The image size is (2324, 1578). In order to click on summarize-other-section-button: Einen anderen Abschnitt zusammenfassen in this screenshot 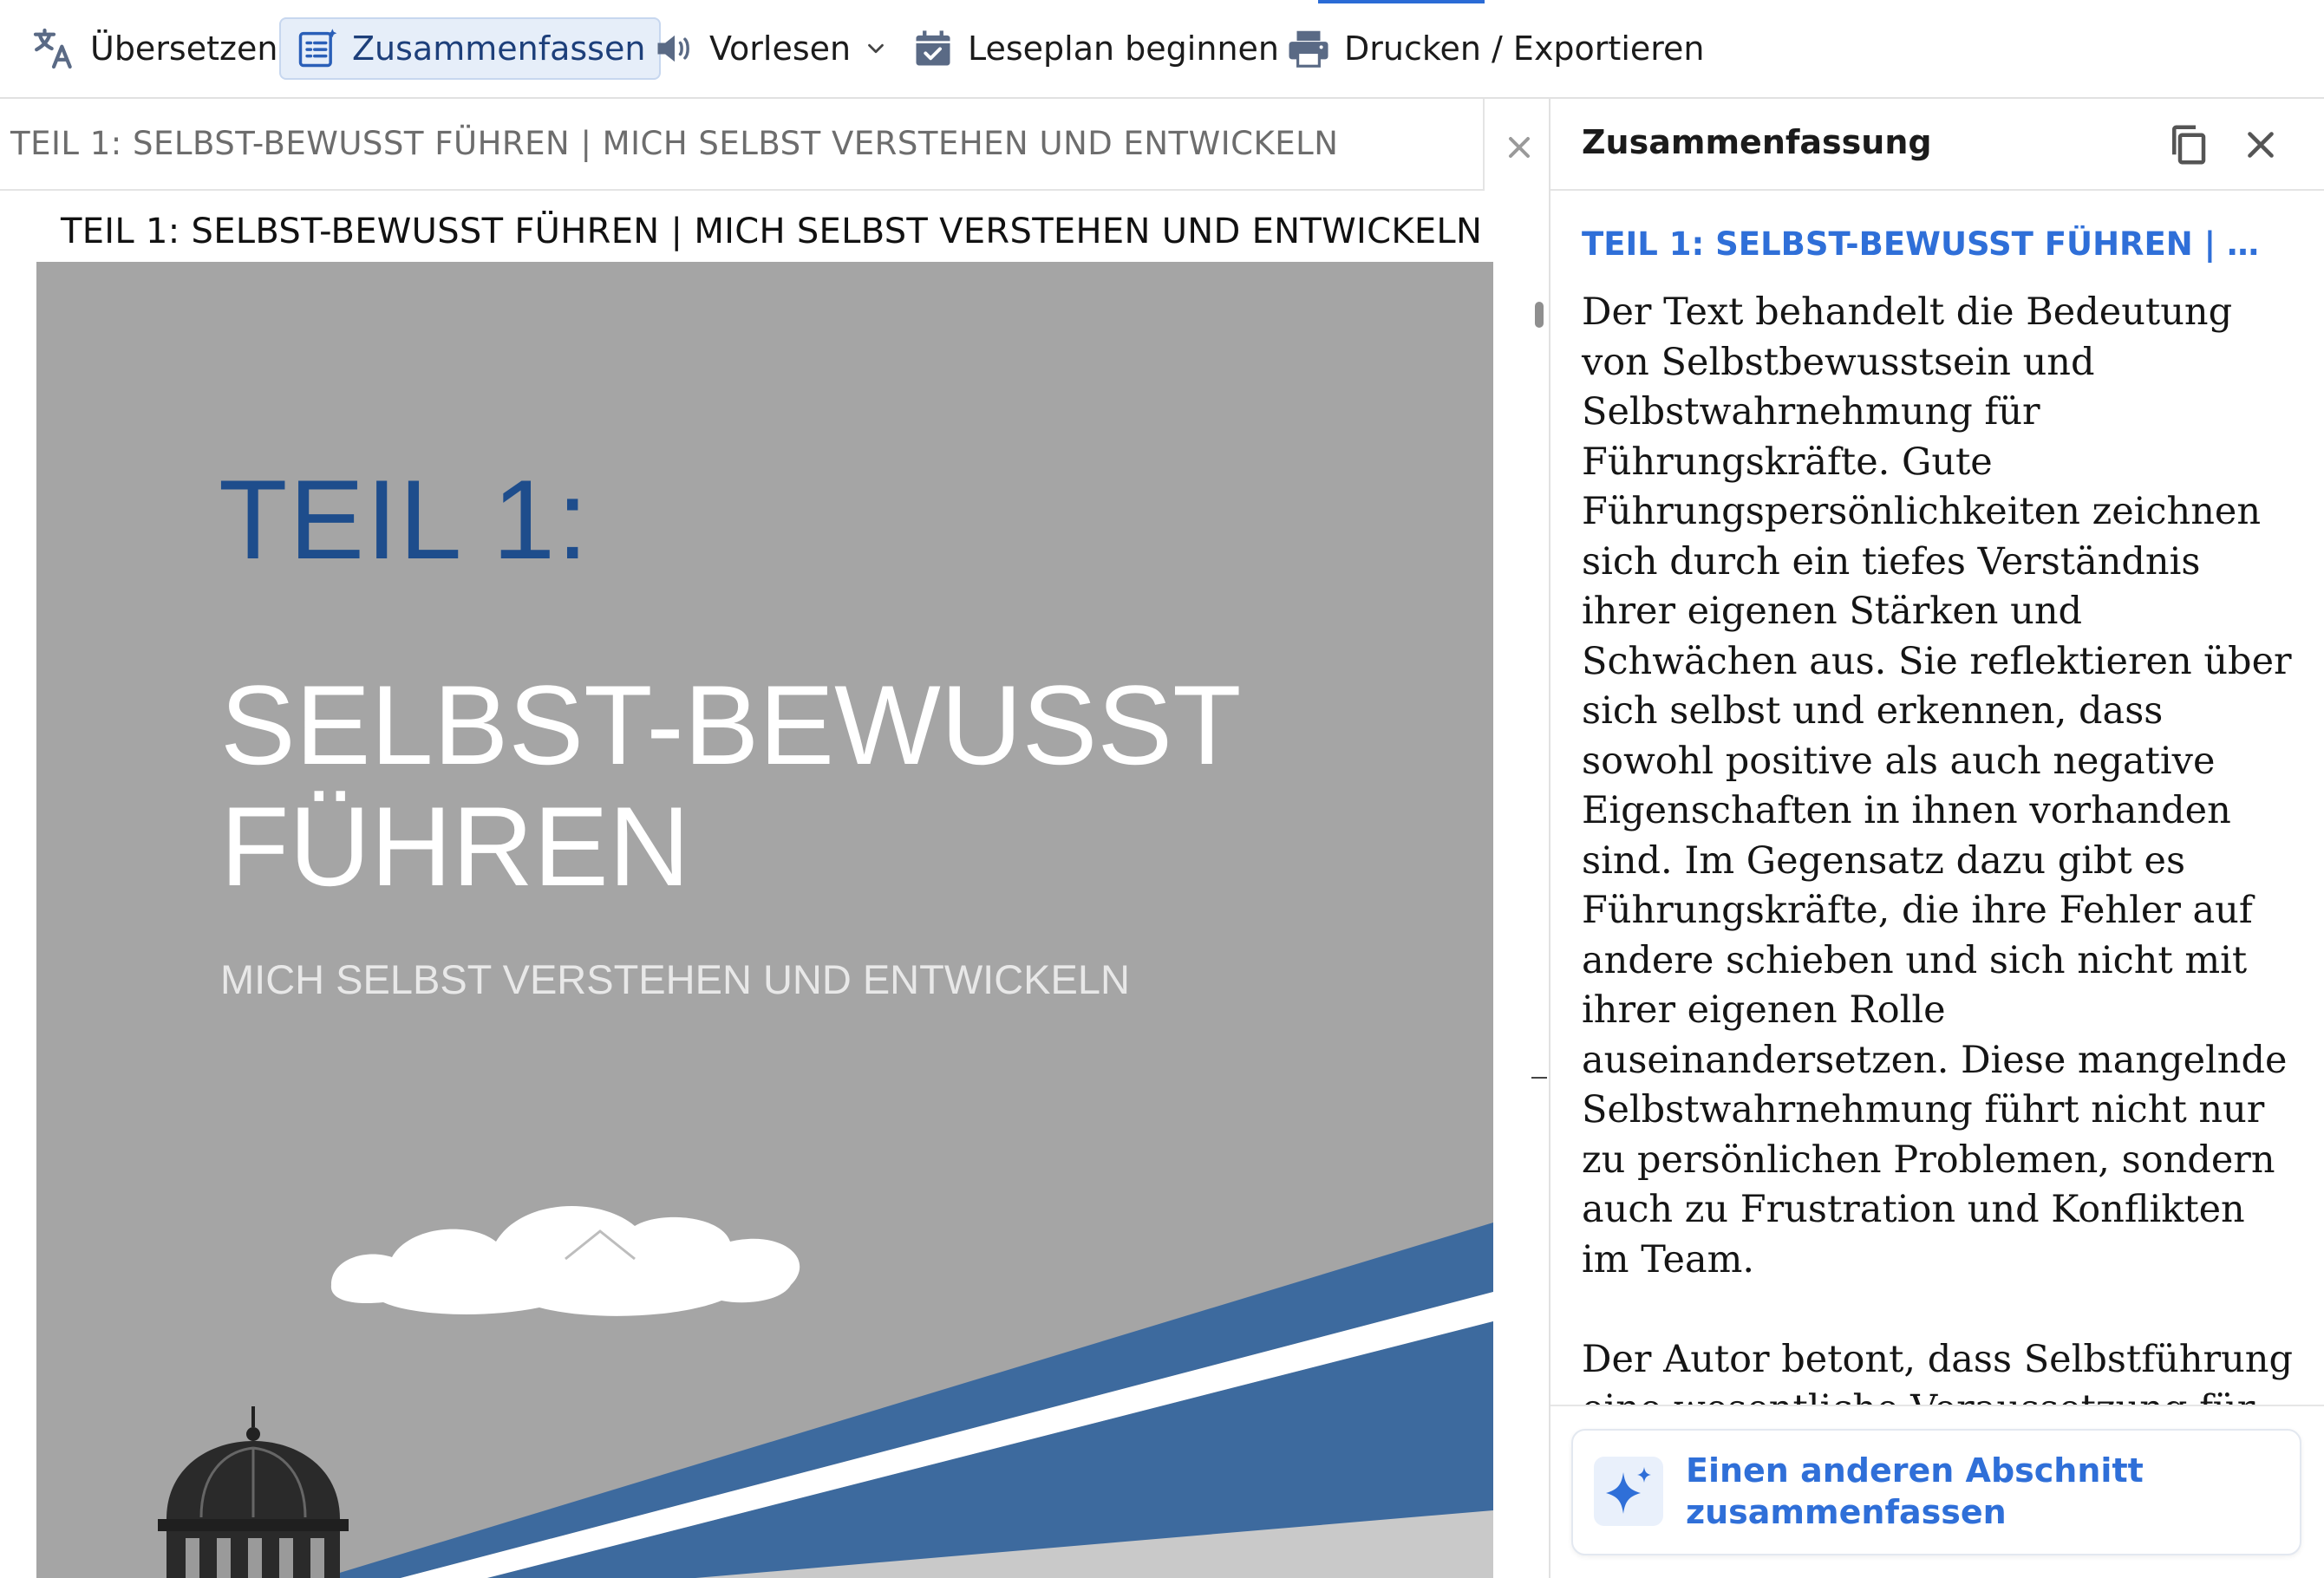, I will do `click(1936, 1492)`.